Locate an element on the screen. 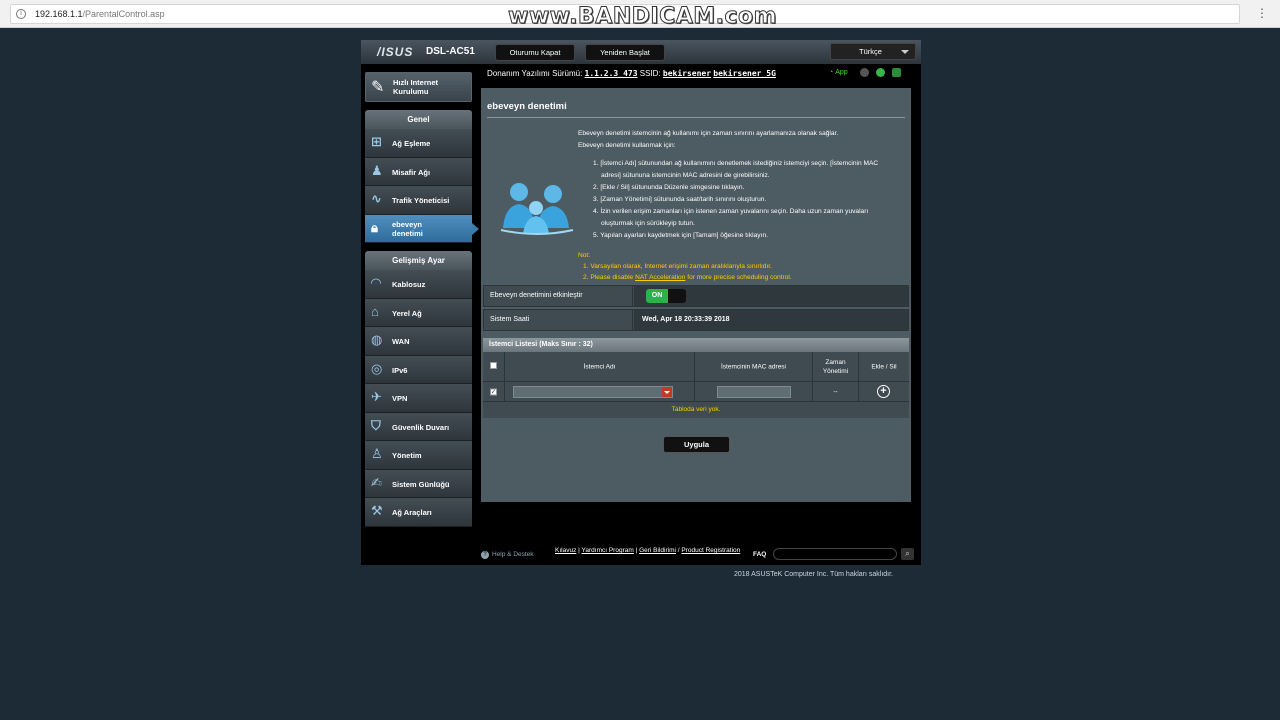  parental-control-toggle: ON is located at coordinates (666, 296).